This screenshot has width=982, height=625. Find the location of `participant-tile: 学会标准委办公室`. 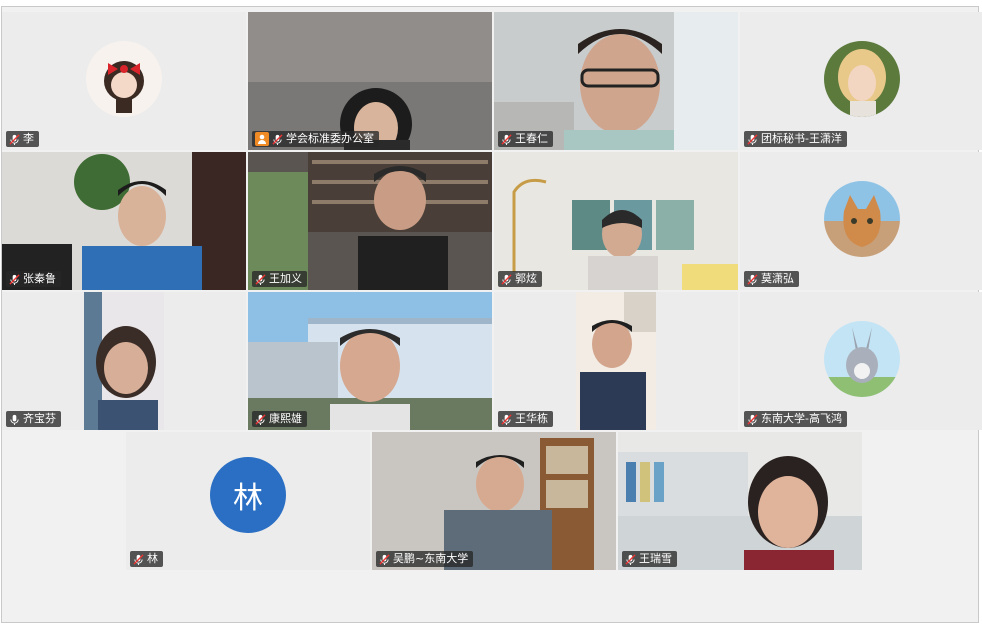

participant-tile: 学会标准委办公室 is located at coordinates (370, 81).